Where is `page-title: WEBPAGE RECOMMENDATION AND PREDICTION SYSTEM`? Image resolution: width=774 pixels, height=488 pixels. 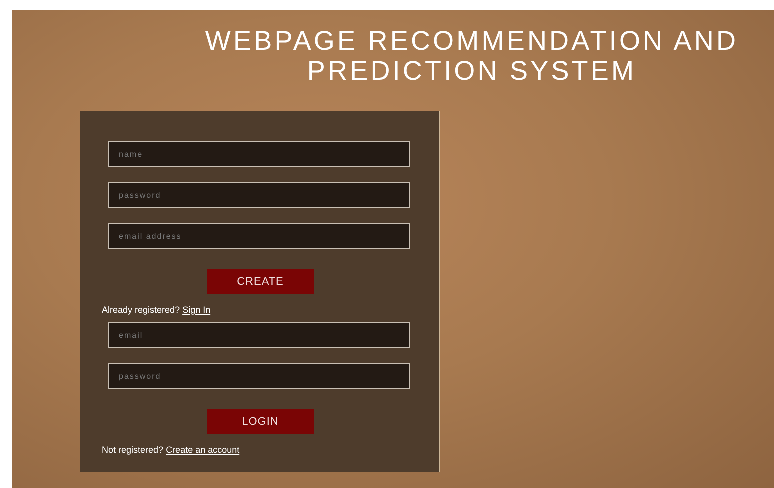 page-title: WEBPAGE RECOMMENDATION AND PREDICTION SYSTEM is located at coordinates (472, 56).